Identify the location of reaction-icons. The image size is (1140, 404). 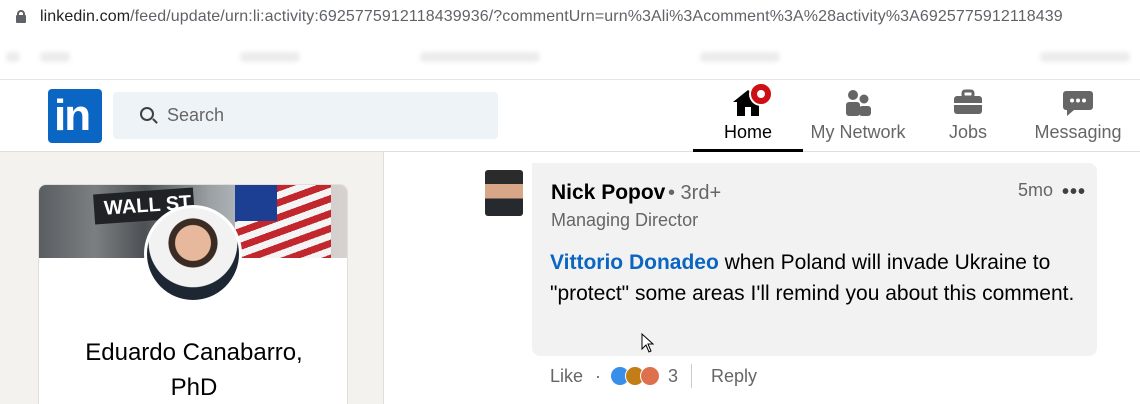
(636, 376).